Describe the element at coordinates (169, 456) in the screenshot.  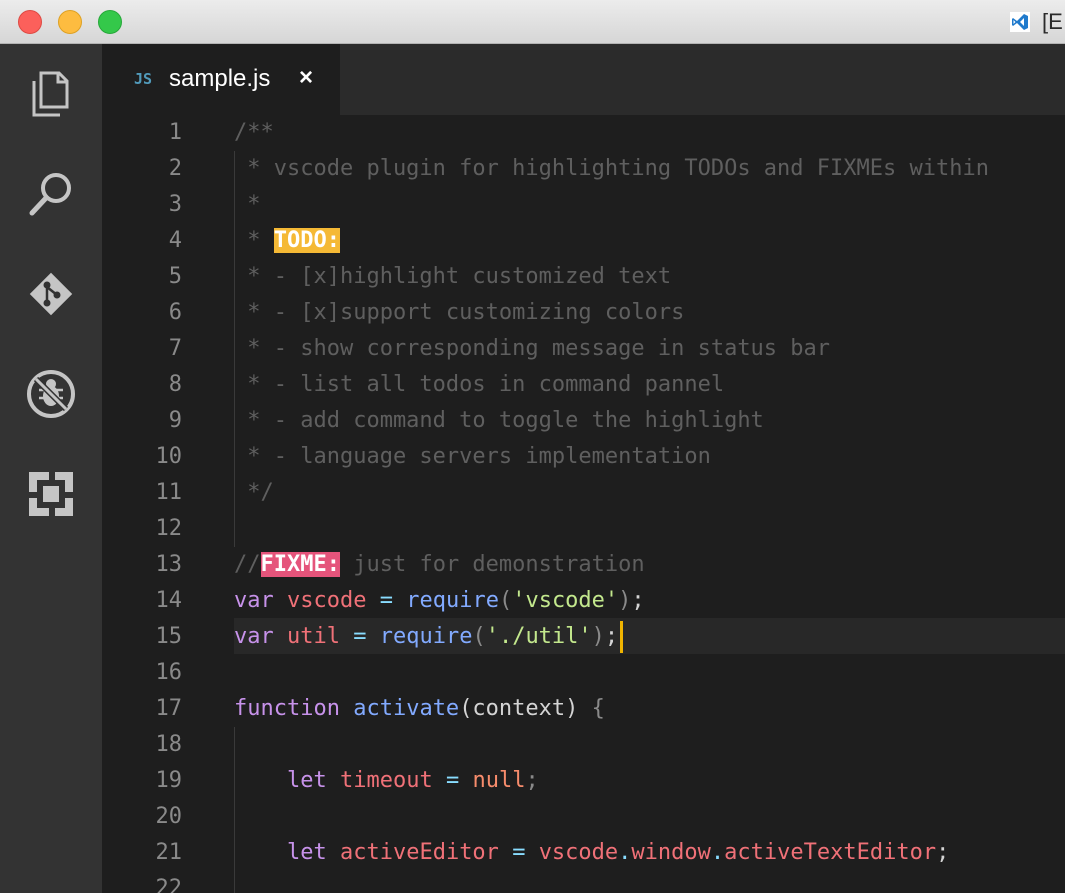
I see `line-number: 10` at that location.